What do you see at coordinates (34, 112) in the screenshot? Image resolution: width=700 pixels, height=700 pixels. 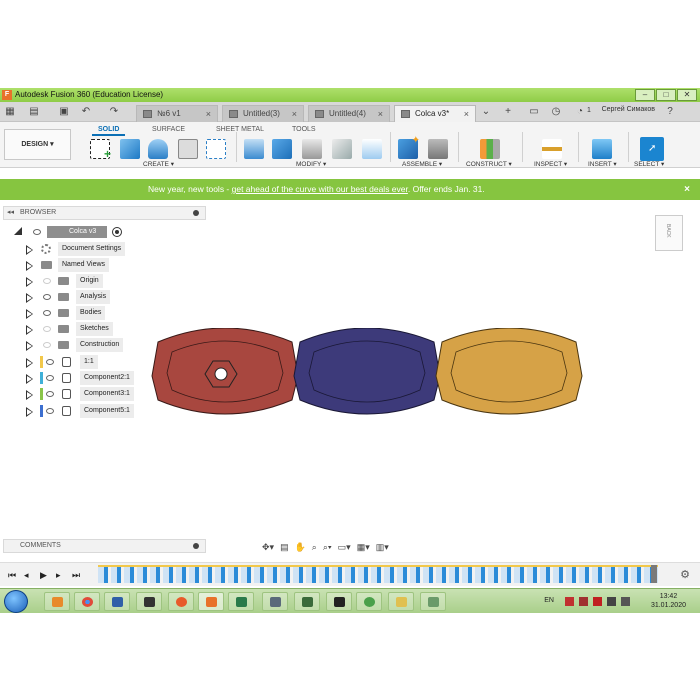 I see `file-icon: ▤` at bounding box center [34, 112].